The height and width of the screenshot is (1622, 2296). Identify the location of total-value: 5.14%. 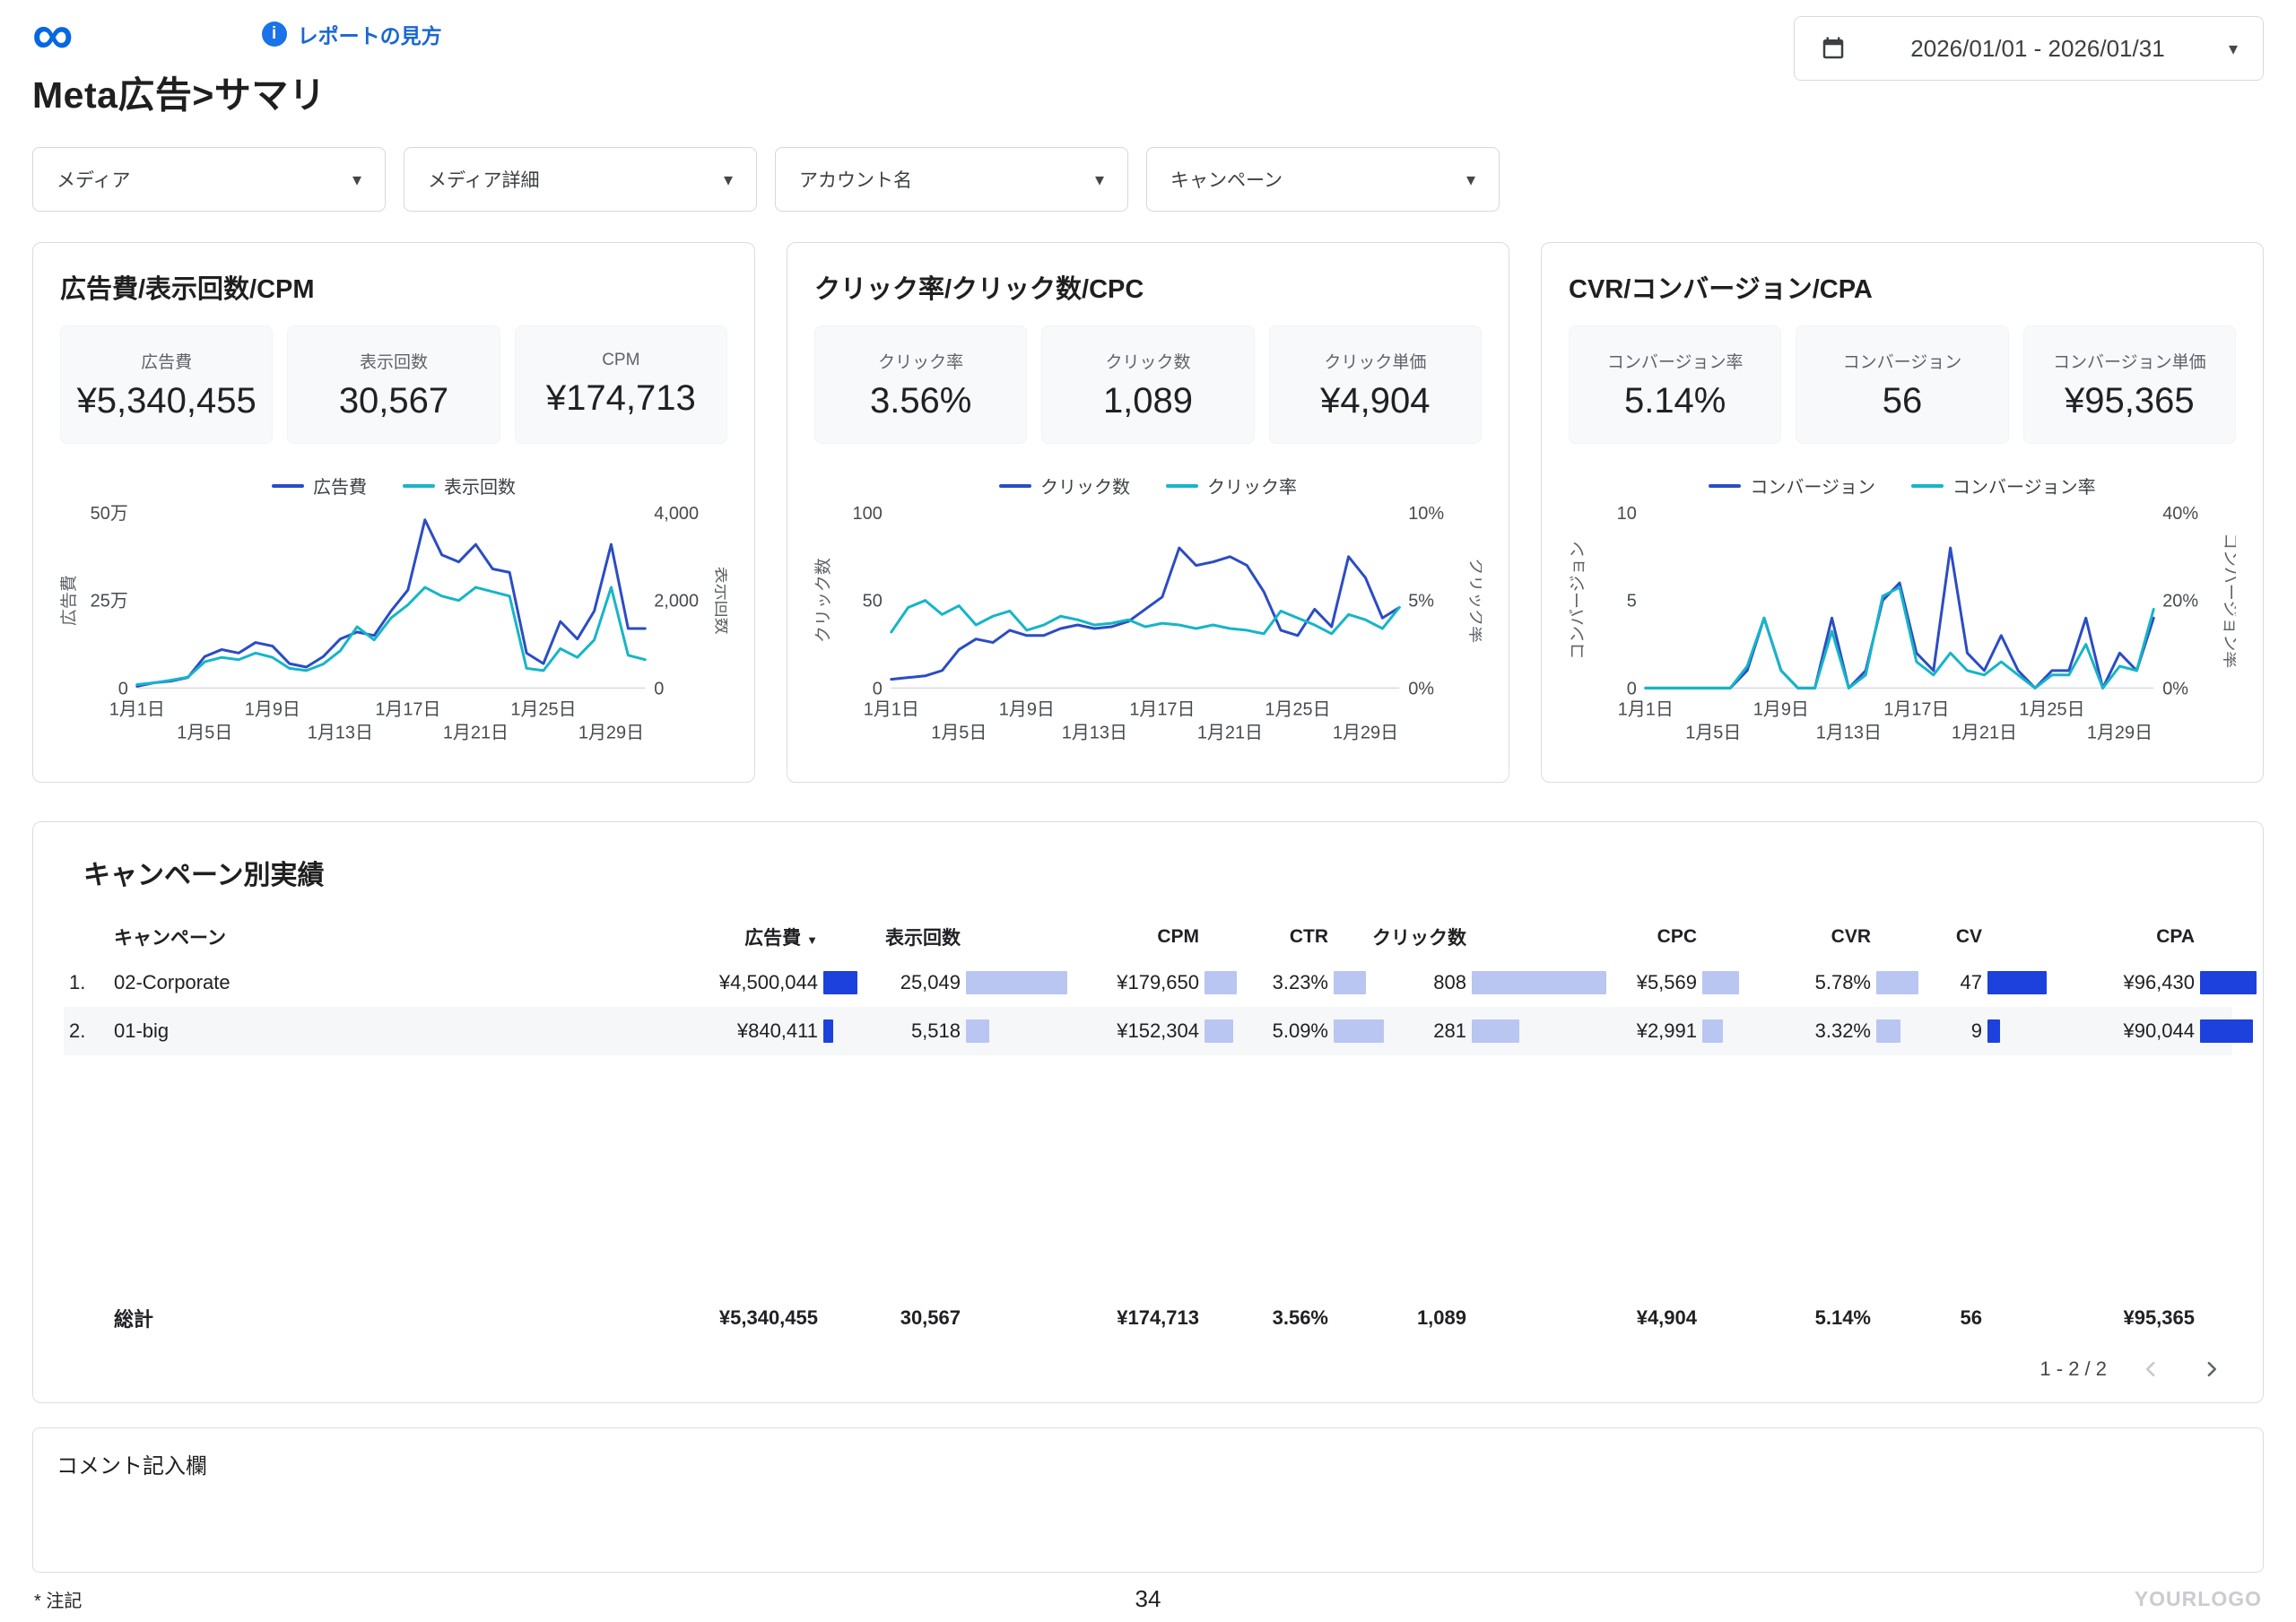
(1842, 1318).